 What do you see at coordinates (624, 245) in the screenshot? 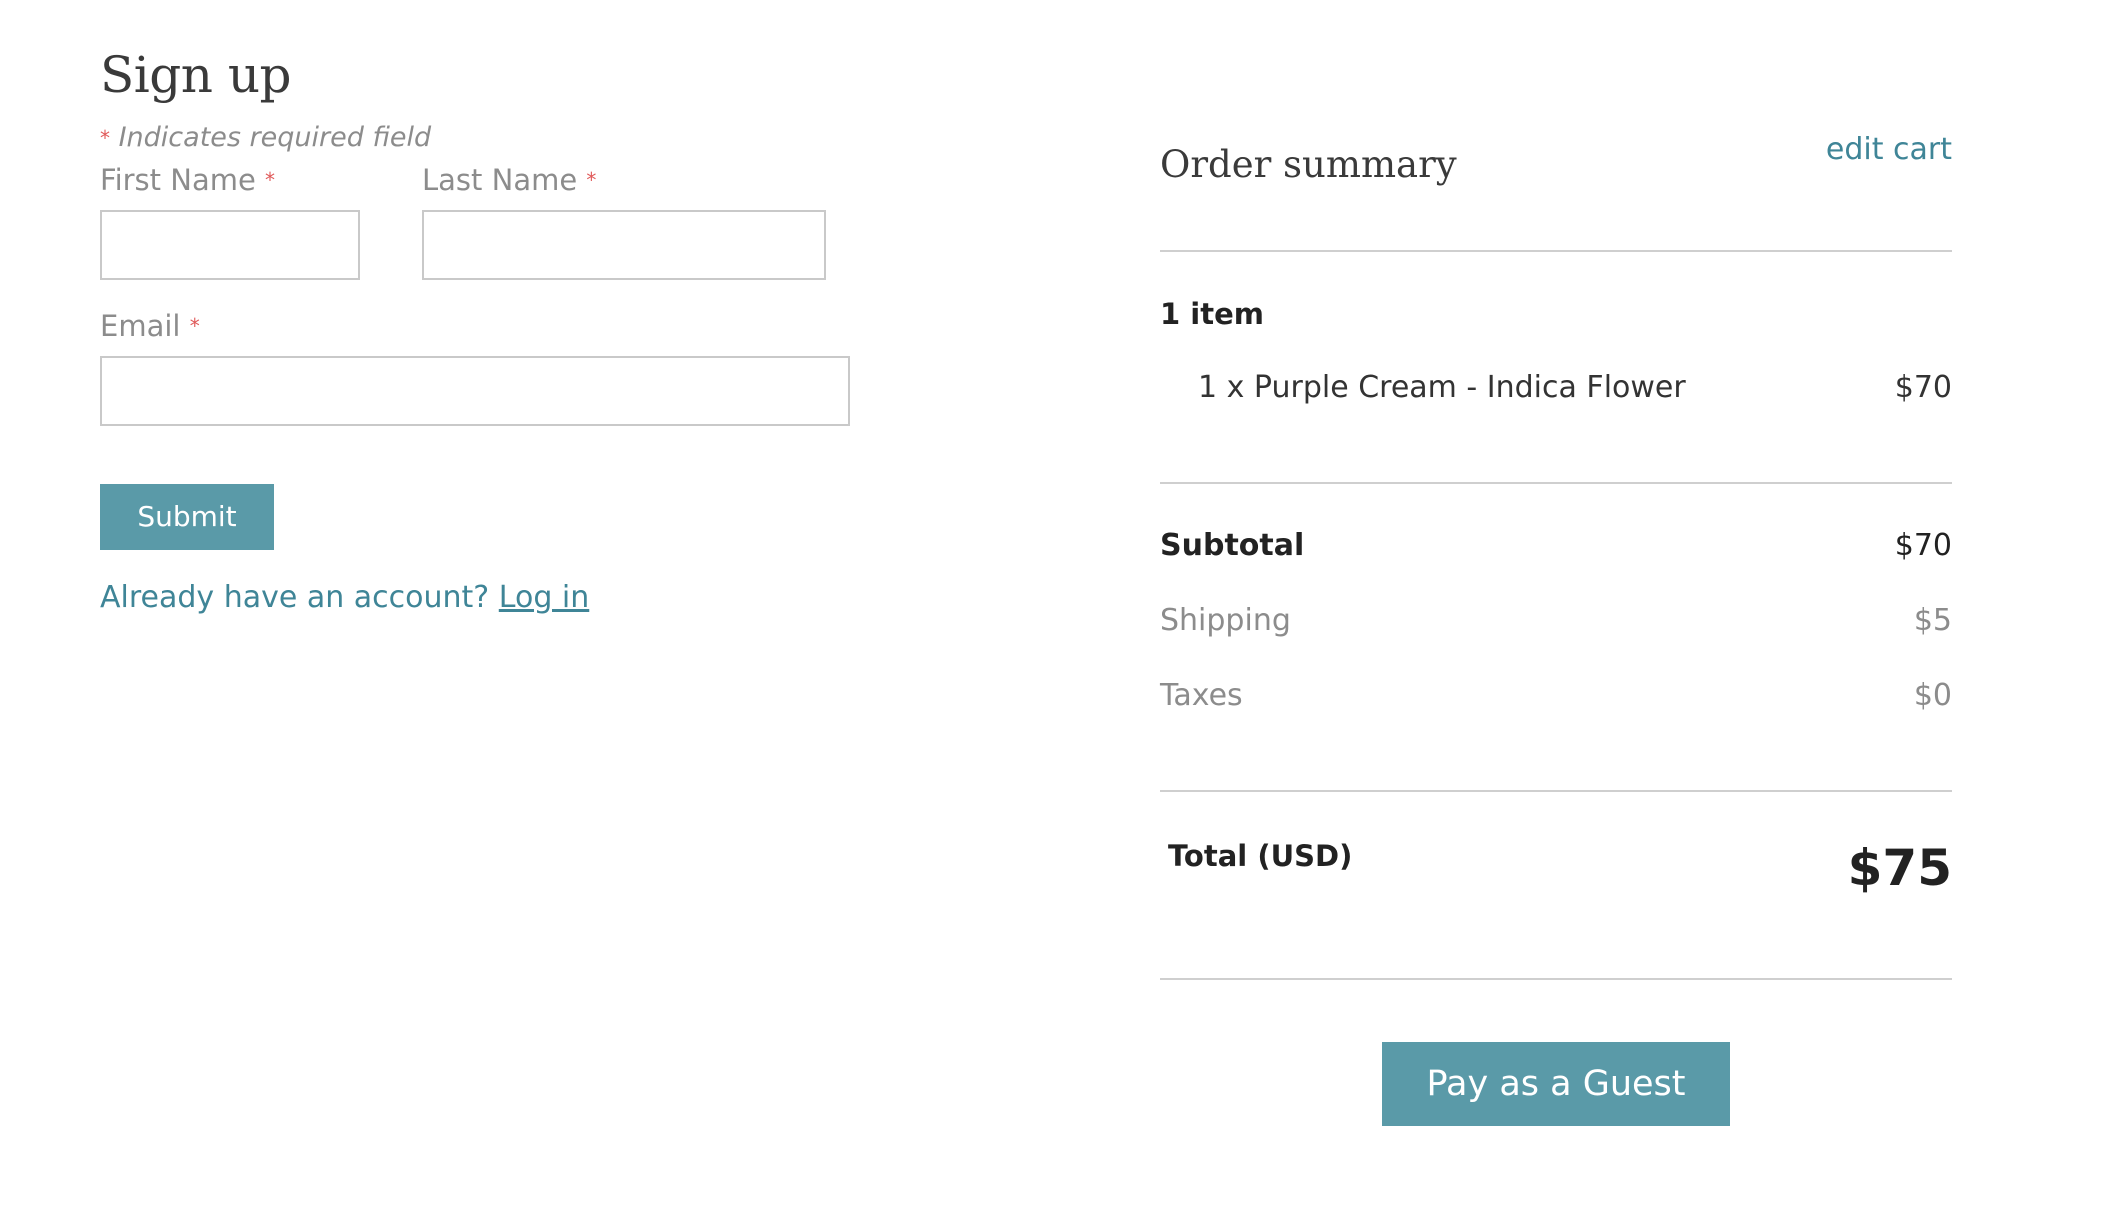
I see `last-name-input` at bounding box center [624, 245].